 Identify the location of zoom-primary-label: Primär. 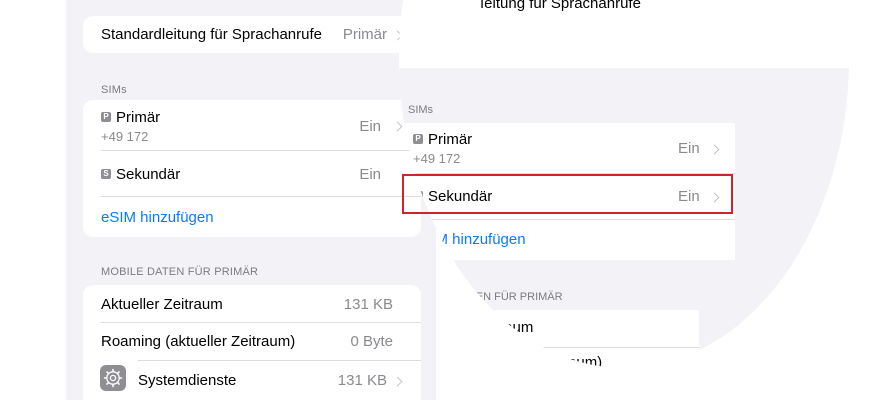
(450, 139).